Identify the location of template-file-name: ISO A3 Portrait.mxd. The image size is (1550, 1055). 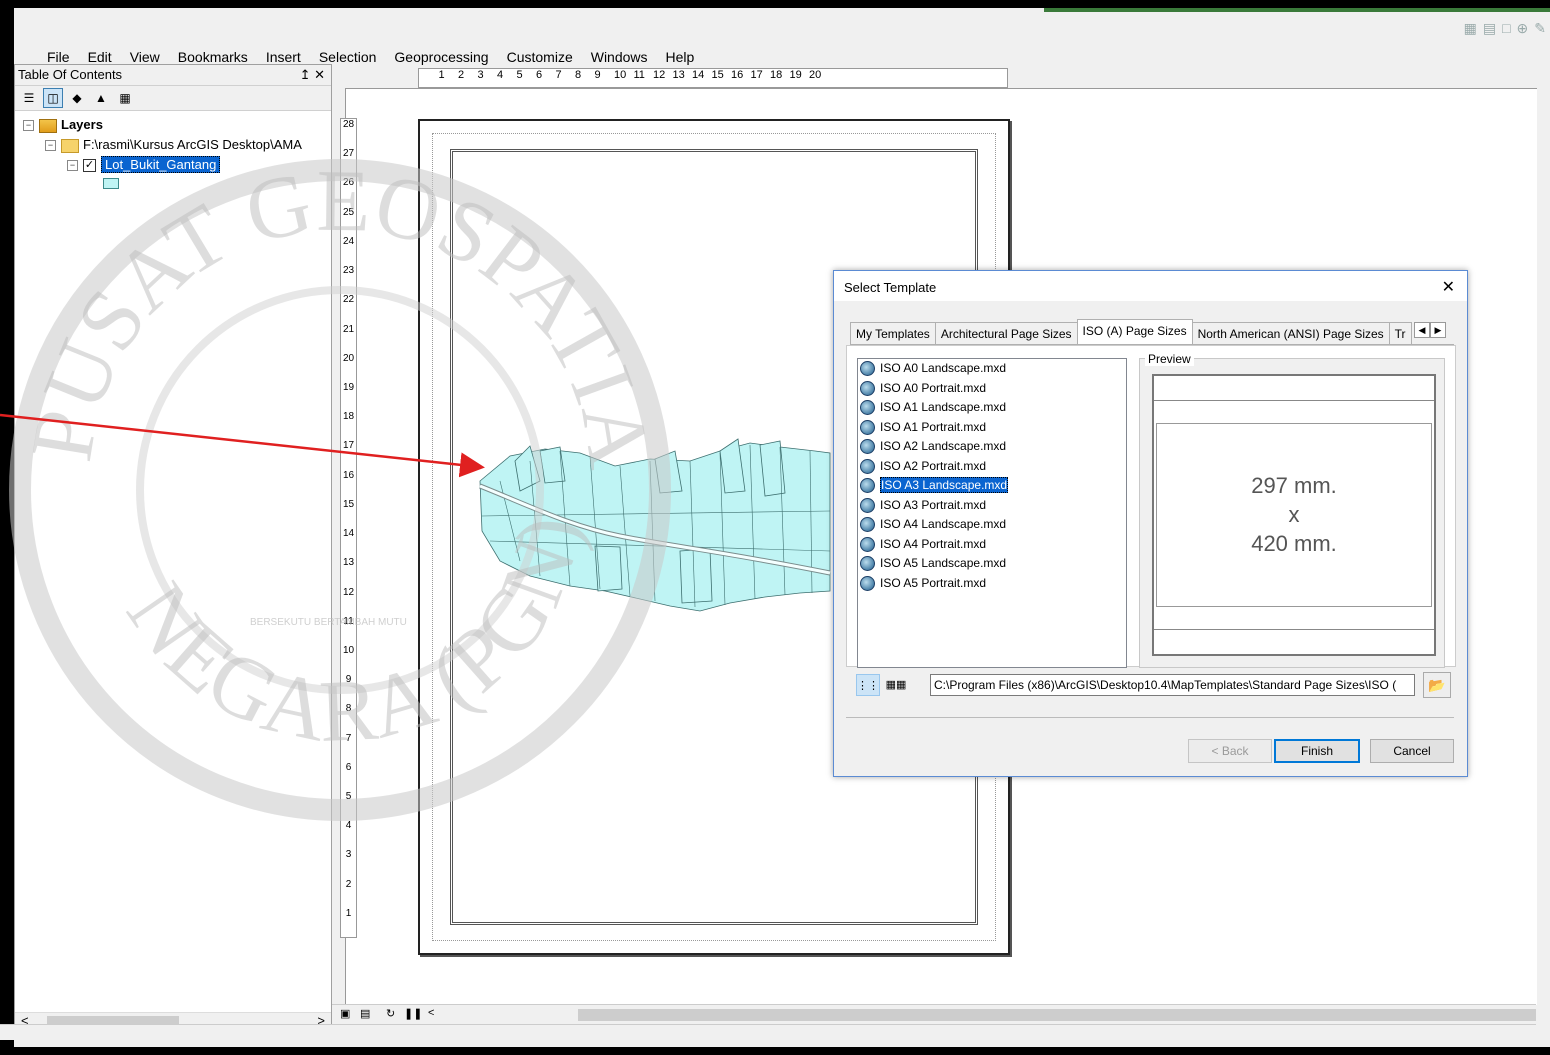
(933, 504).